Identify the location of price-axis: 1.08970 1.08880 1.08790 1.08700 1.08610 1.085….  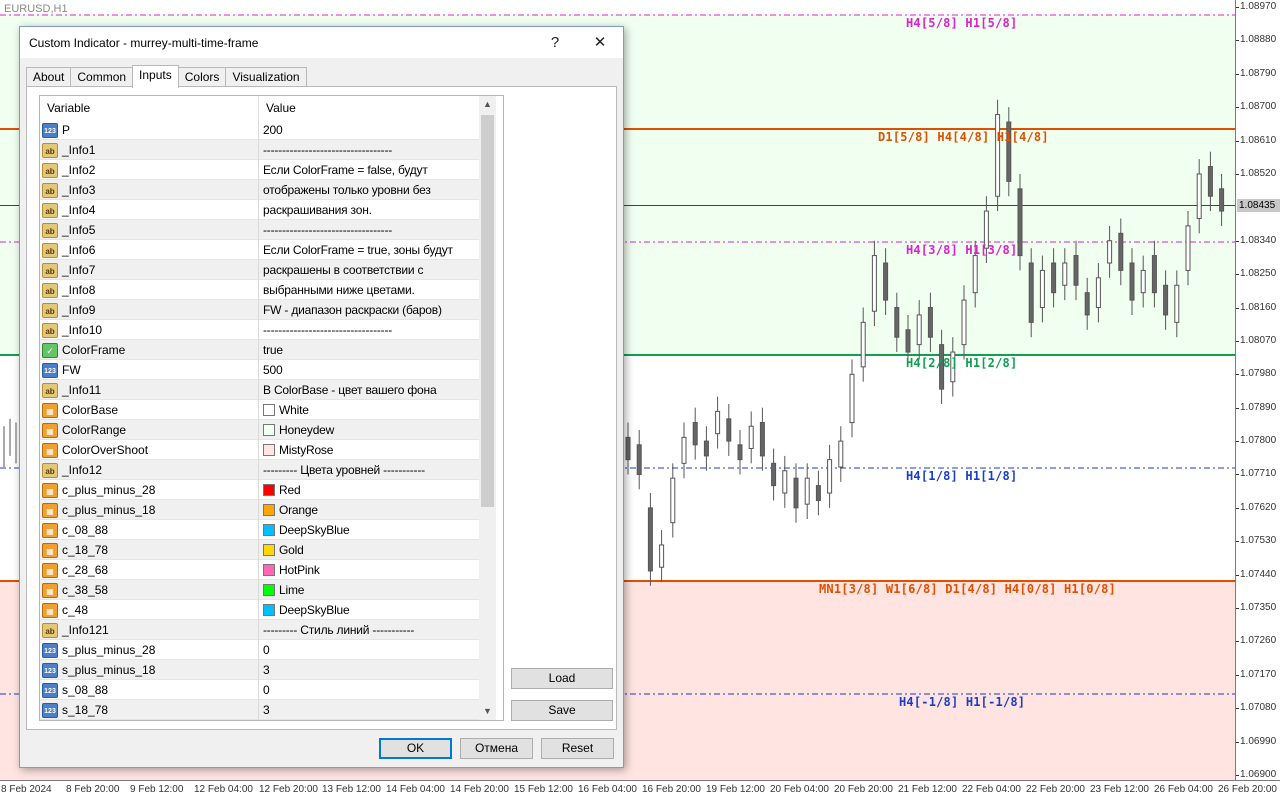
(1257, 390).